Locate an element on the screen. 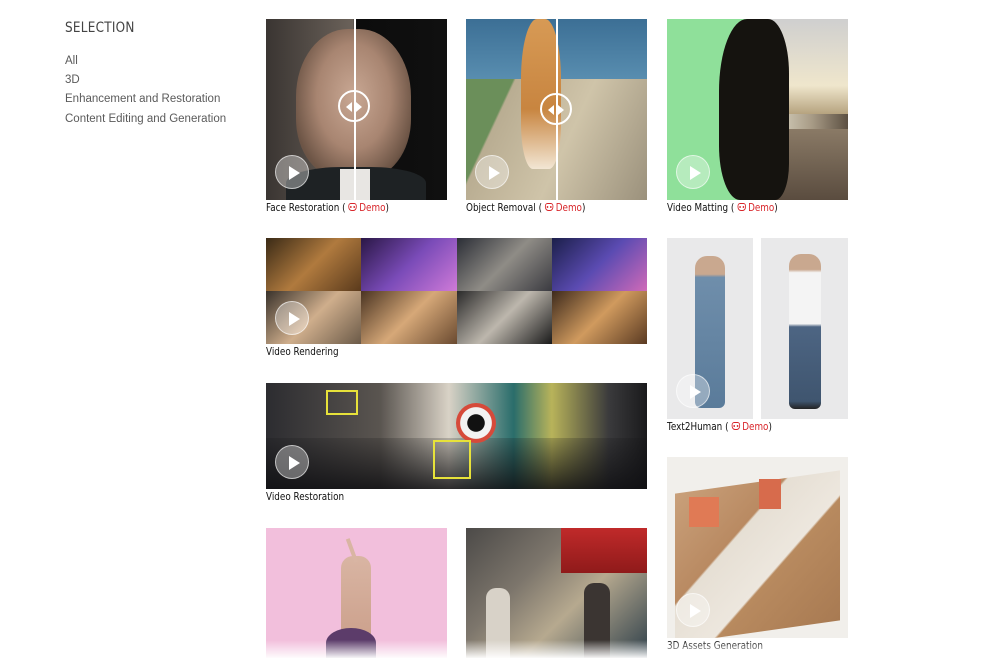 The width and height of the screenshot is (1000, 658). object-removal-thumbnail is located at coordinates (556, 109).